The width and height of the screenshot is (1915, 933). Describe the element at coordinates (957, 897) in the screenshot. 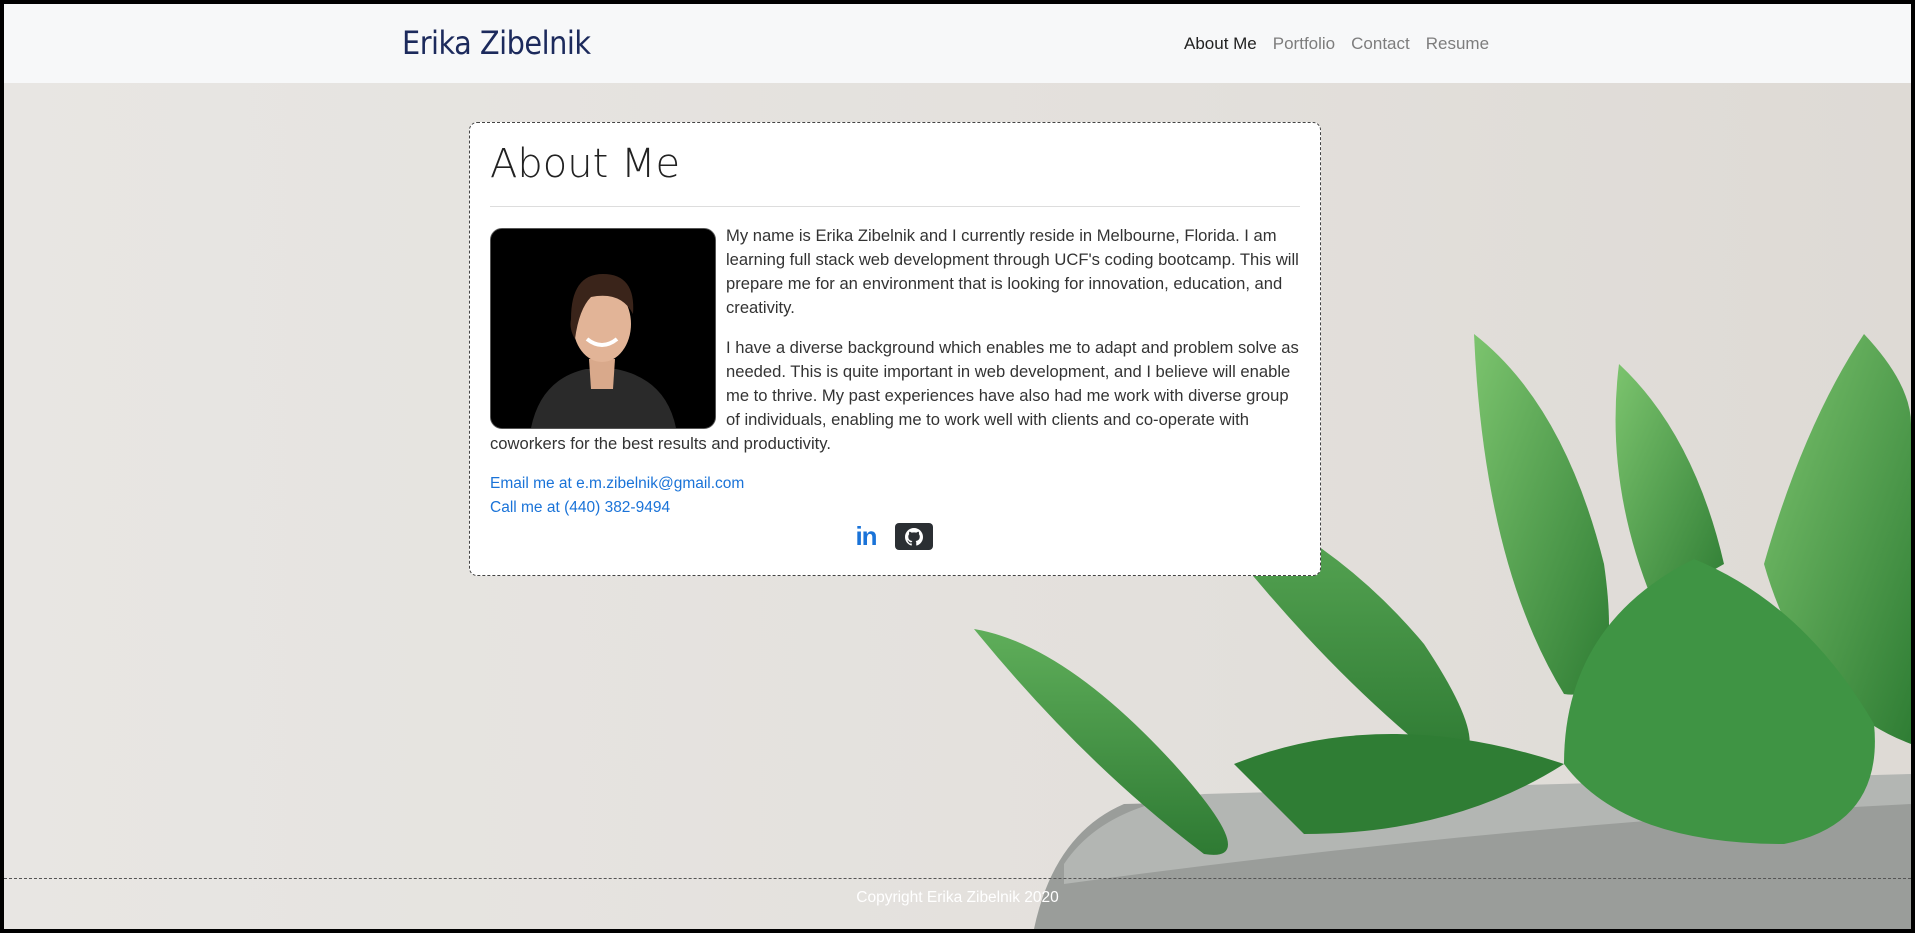

I see `footer-copyright: Copyright Erika Zibelnik 2020` at that location.